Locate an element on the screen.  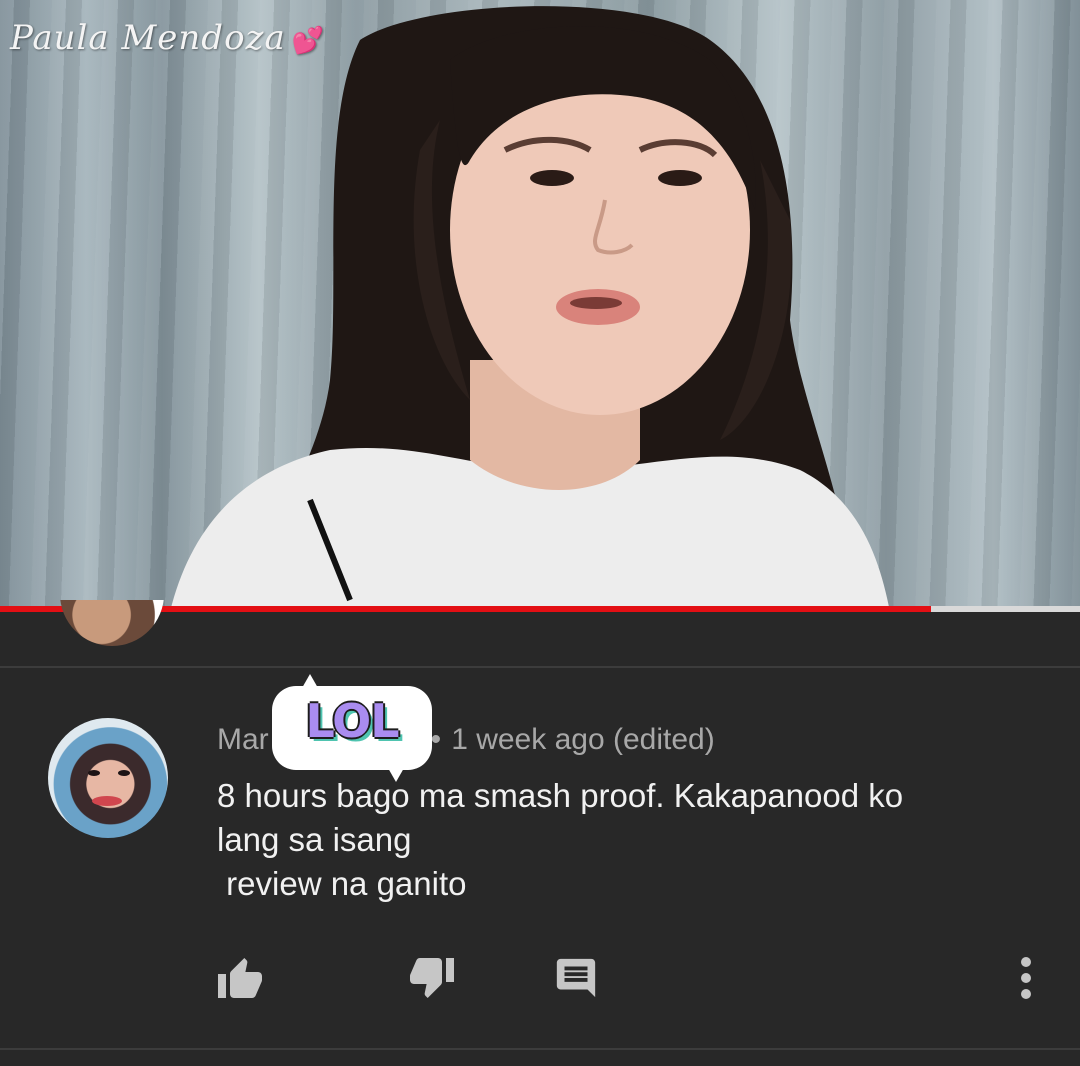
dislike-button is located at coordinates (432, 978).